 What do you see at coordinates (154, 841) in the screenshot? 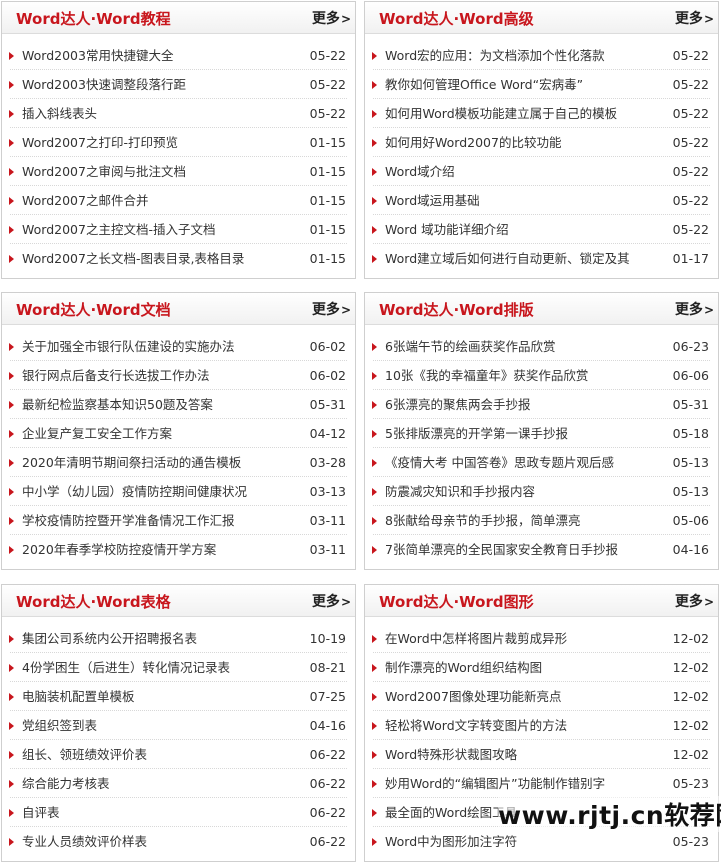
I see `article-link: 专业人员绩效评价样表` at bounding box center [154, 841].